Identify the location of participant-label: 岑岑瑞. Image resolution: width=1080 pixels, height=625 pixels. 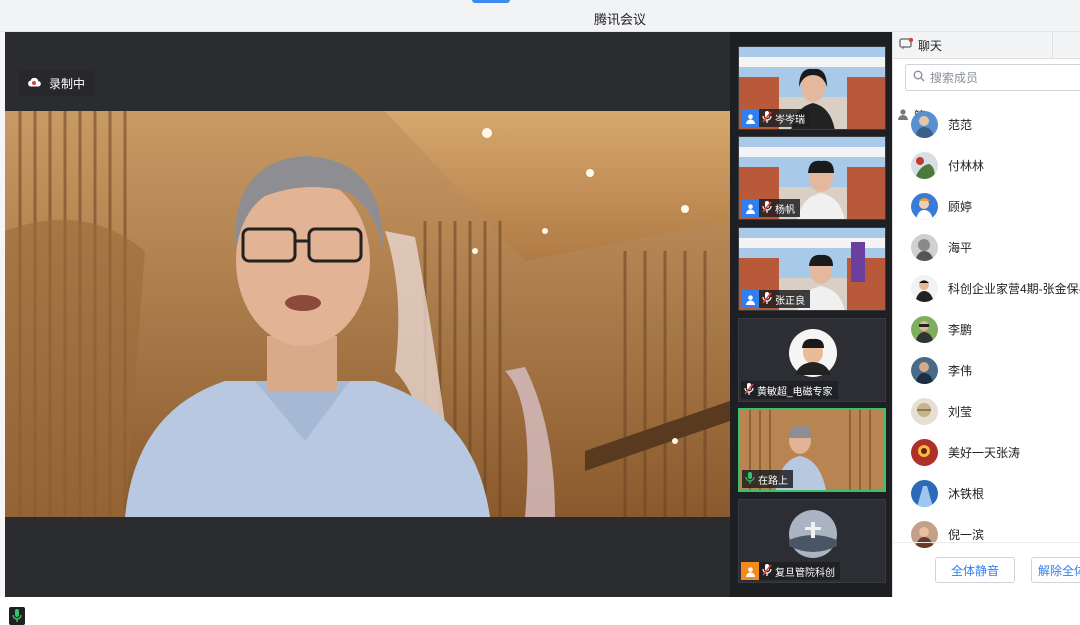
(775, 118).